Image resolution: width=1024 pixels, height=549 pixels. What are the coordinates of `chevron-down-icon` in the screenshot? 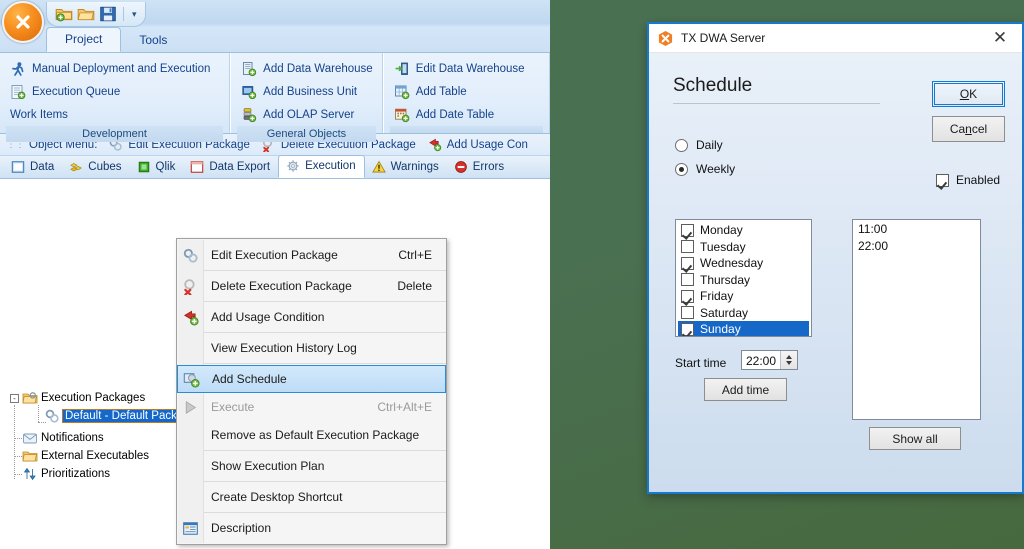 It's located at (789, 363).